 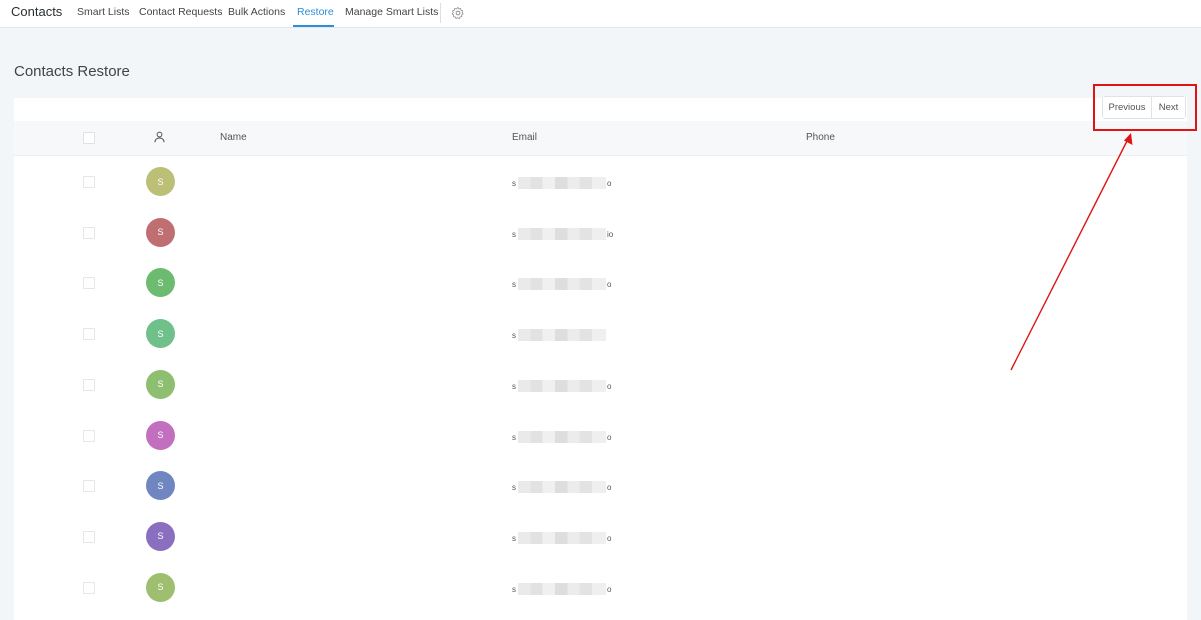 What do you see at coordinates (89, 138) in the screenshot?
I see `select-all-checkbox` at bounding box center [89, 138].